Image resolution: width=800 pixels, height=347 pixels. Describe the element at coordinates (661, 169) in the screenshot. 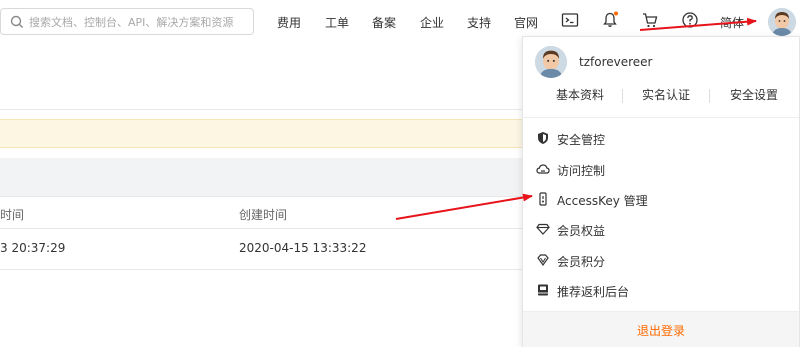

I see `menu-item-access-control: 访问控制` at that location.